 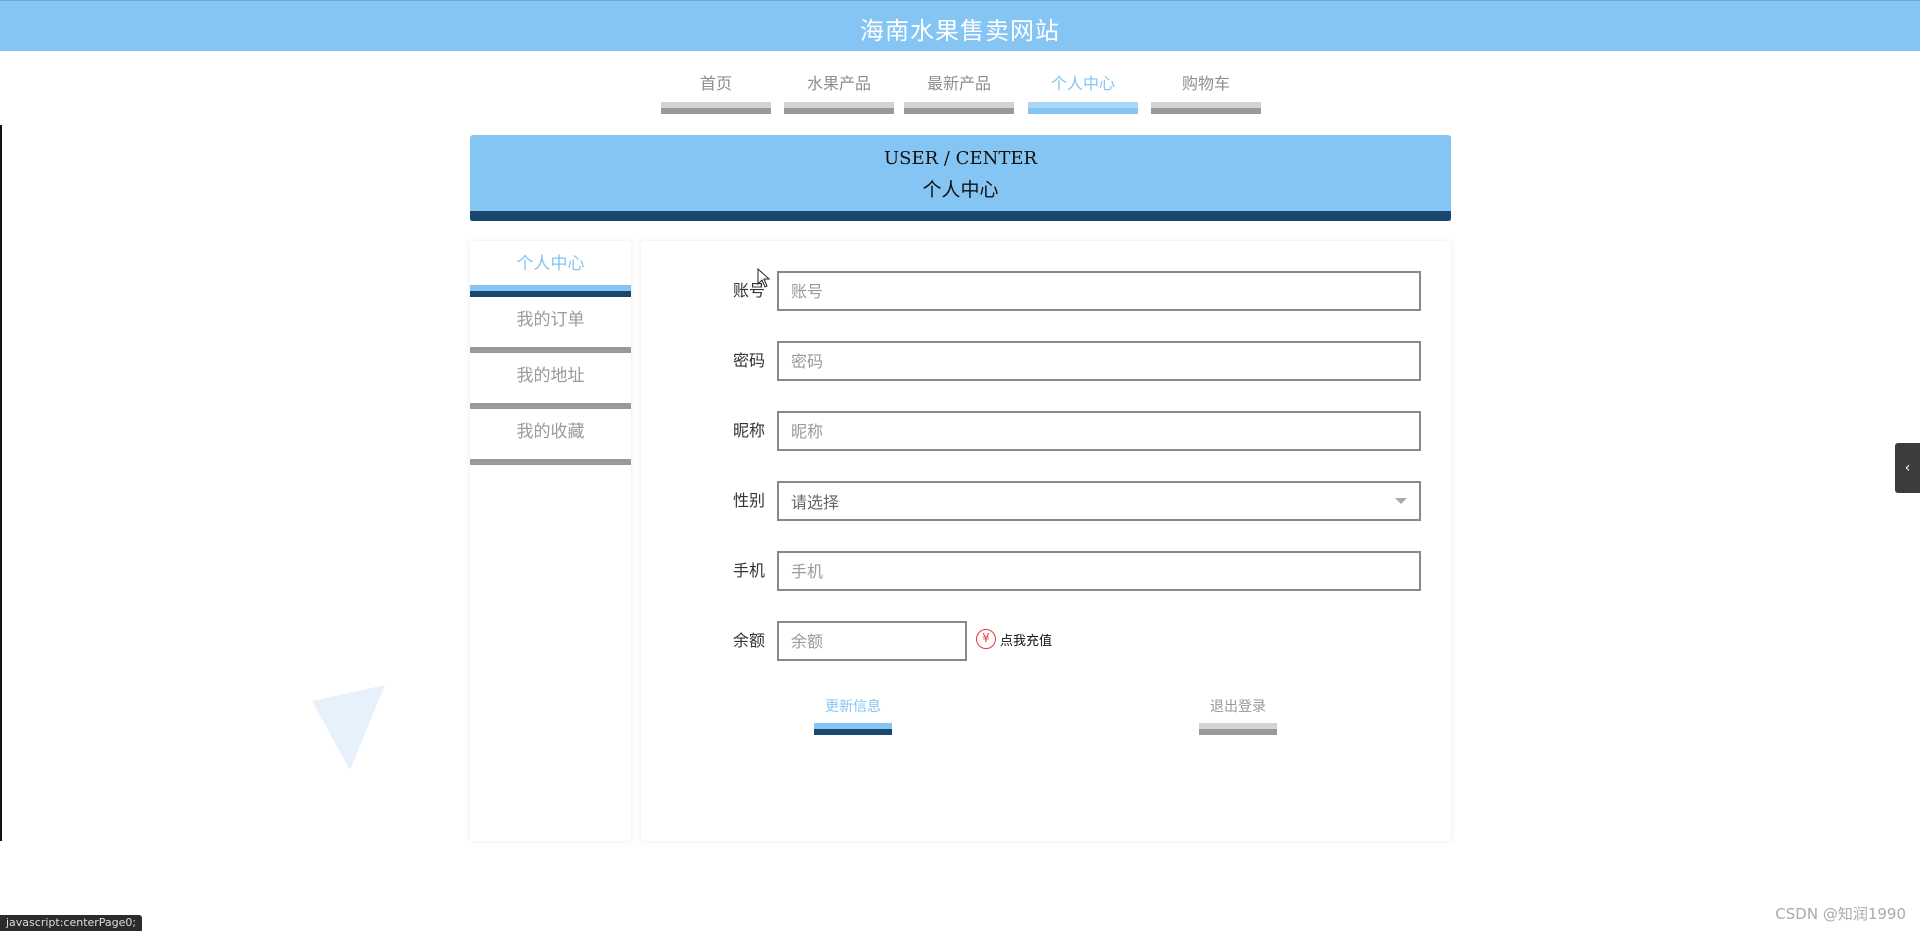 What do you see at coordinates (748, 570) in the screenshot?
I see `phone-label: 手机` at bounding box center [748, 570].